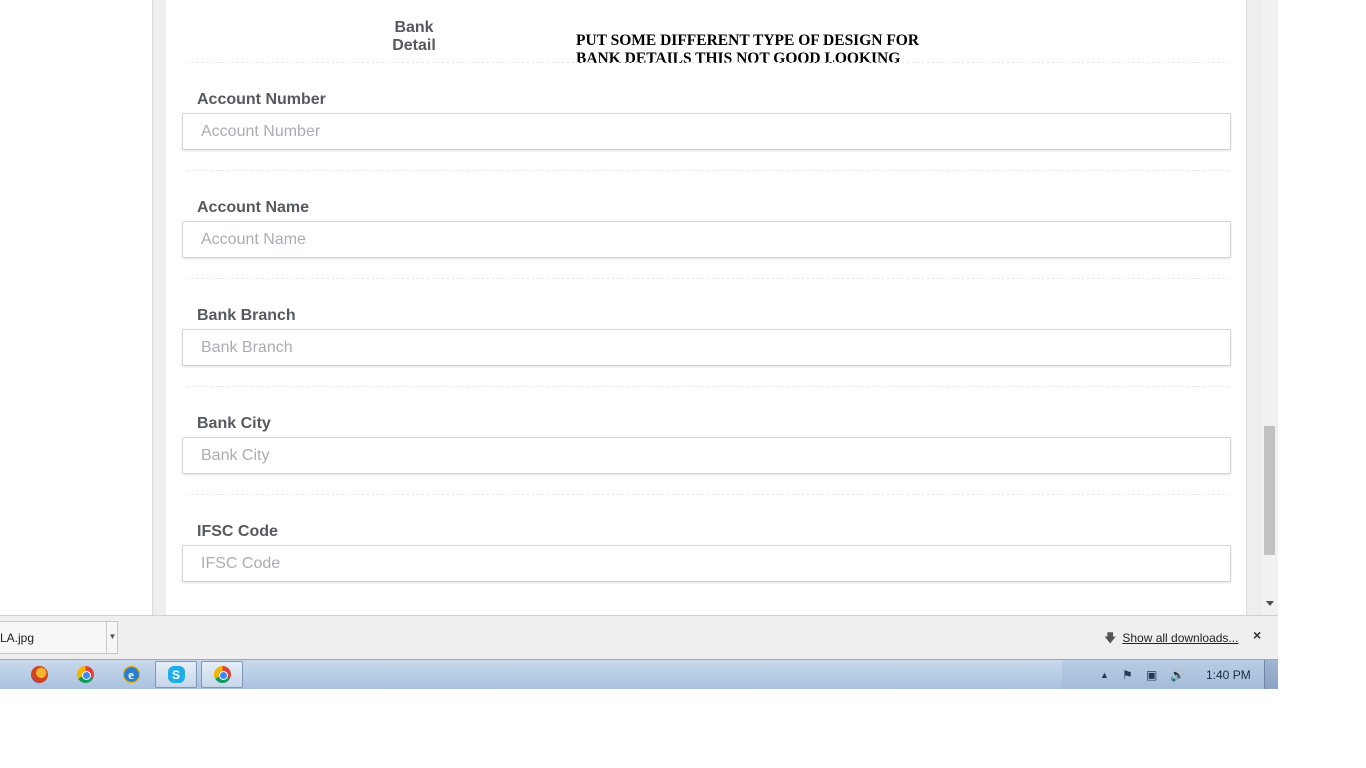 Image resolution: width=1366 pixels, height=768 pixels. Describe the element at coordinates (1270, 603) in the screenshot. I see `scroll-down-arrow-icon` at that location.